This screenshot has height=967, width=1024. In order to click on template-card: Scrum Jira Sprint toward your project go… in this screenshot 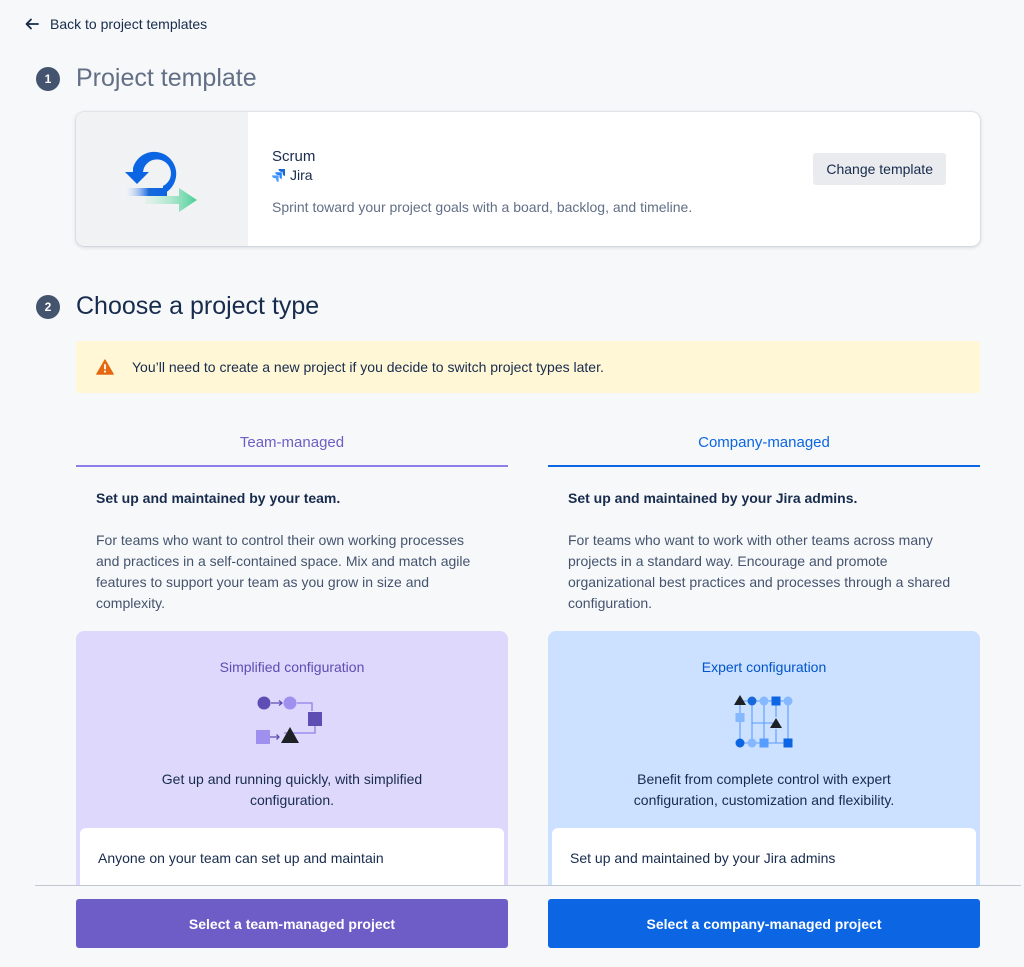, I will do `click(528, 179)`.